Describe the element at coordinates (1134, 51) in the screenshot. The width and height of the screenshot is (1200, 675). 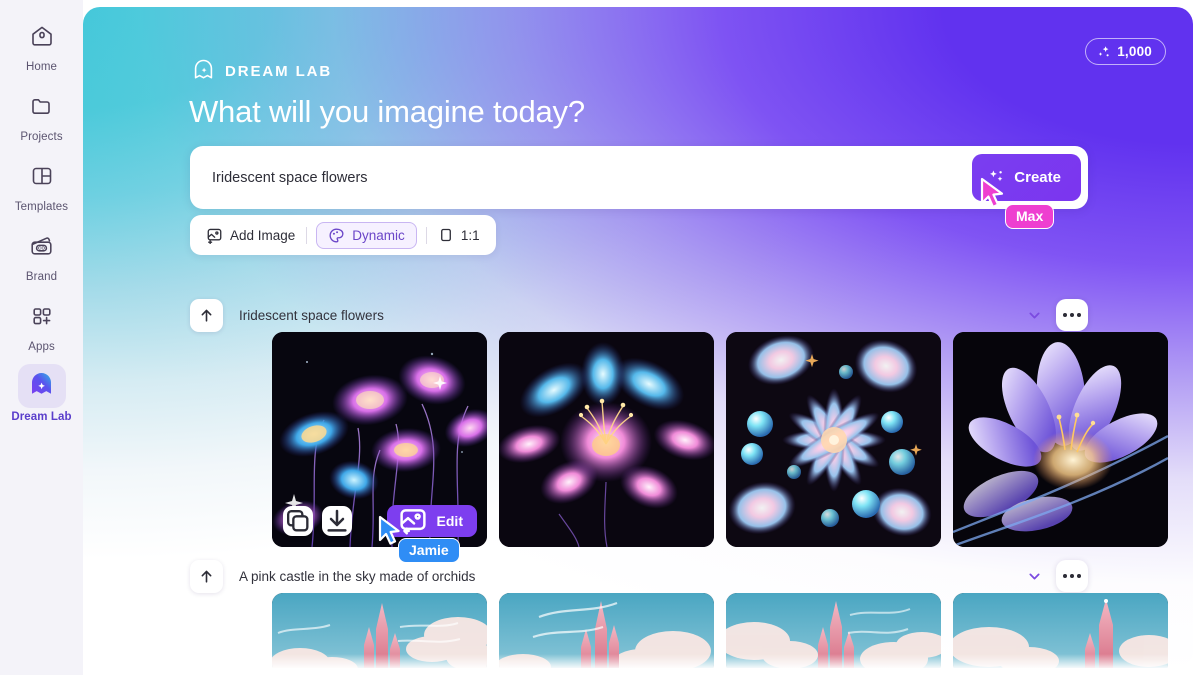
I see `credits-value: 1,000` at that location.